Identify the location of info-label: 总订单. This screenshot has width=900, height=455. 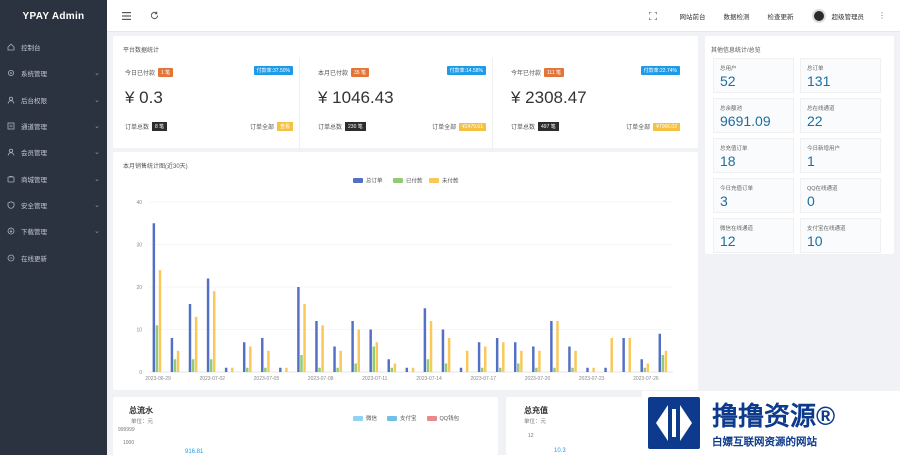
(815, 69).